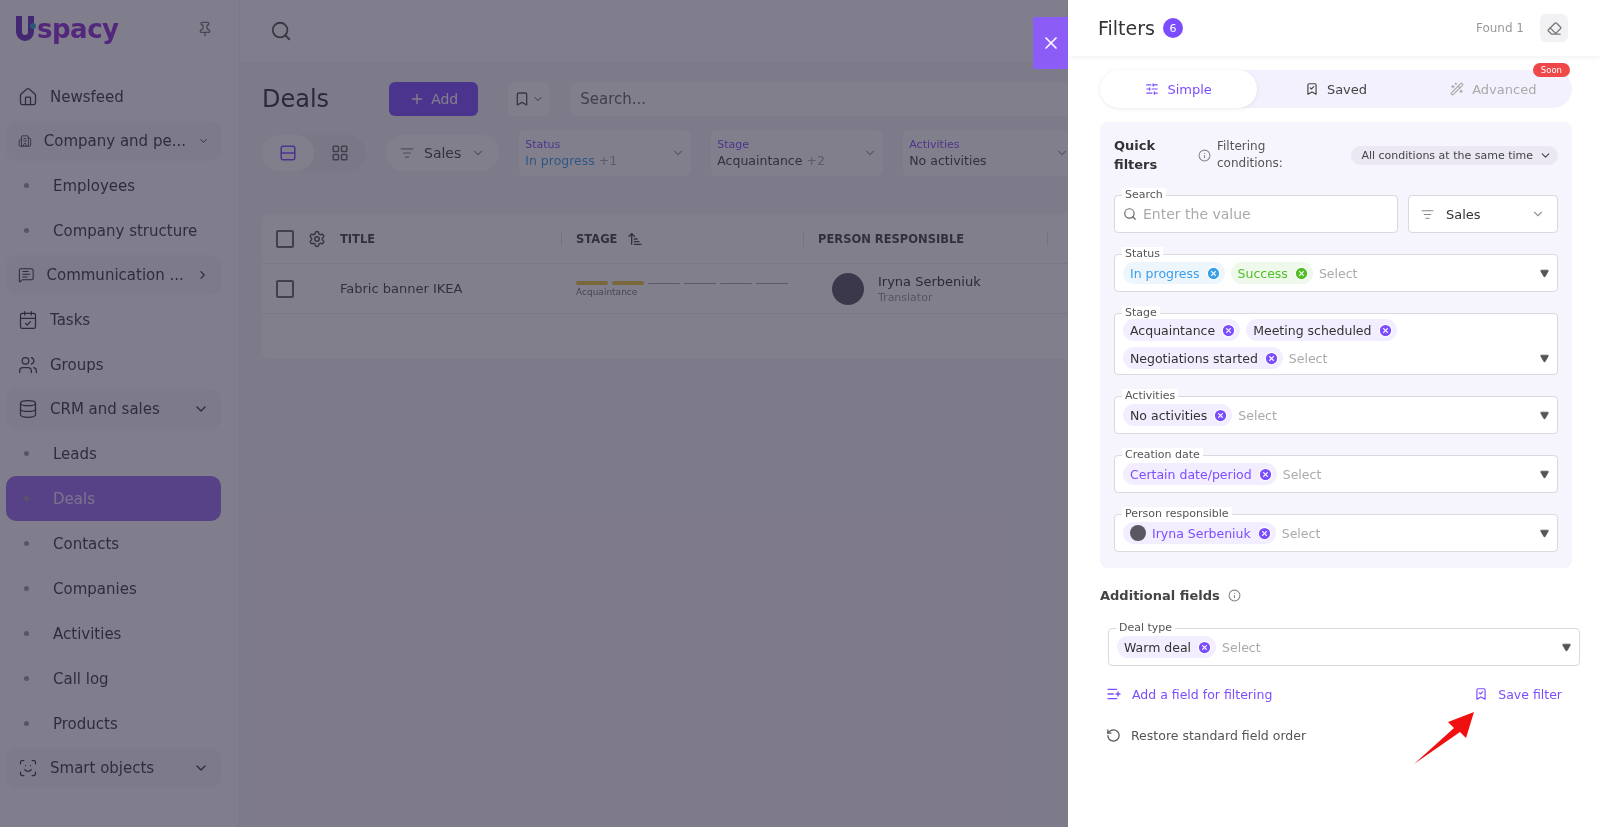  Describe the element at coordinates (1551, 70) in the screenshot. I see `soon-badge: Soon` at that location.